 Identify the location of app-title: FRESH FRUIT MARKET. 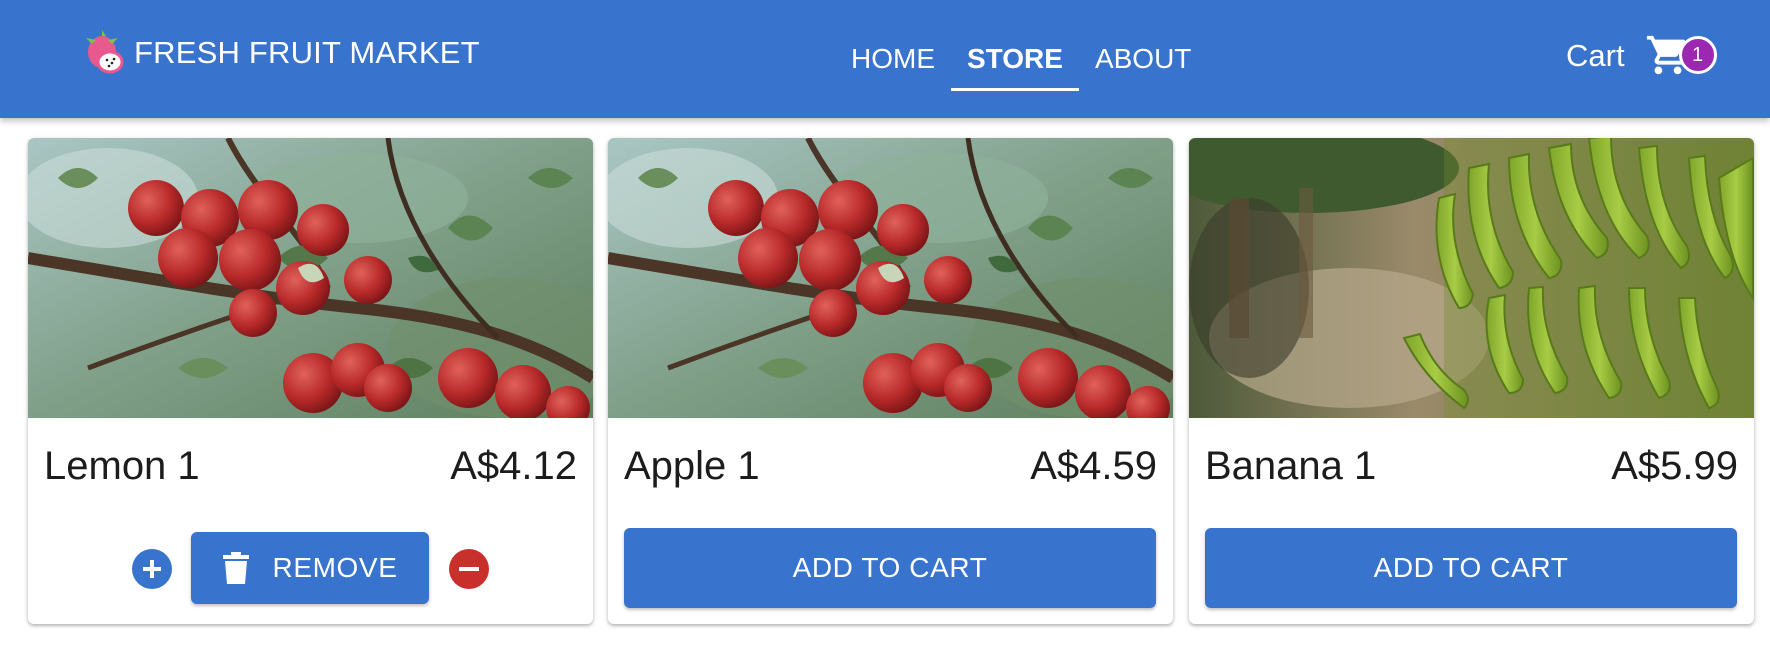
(307, 52).